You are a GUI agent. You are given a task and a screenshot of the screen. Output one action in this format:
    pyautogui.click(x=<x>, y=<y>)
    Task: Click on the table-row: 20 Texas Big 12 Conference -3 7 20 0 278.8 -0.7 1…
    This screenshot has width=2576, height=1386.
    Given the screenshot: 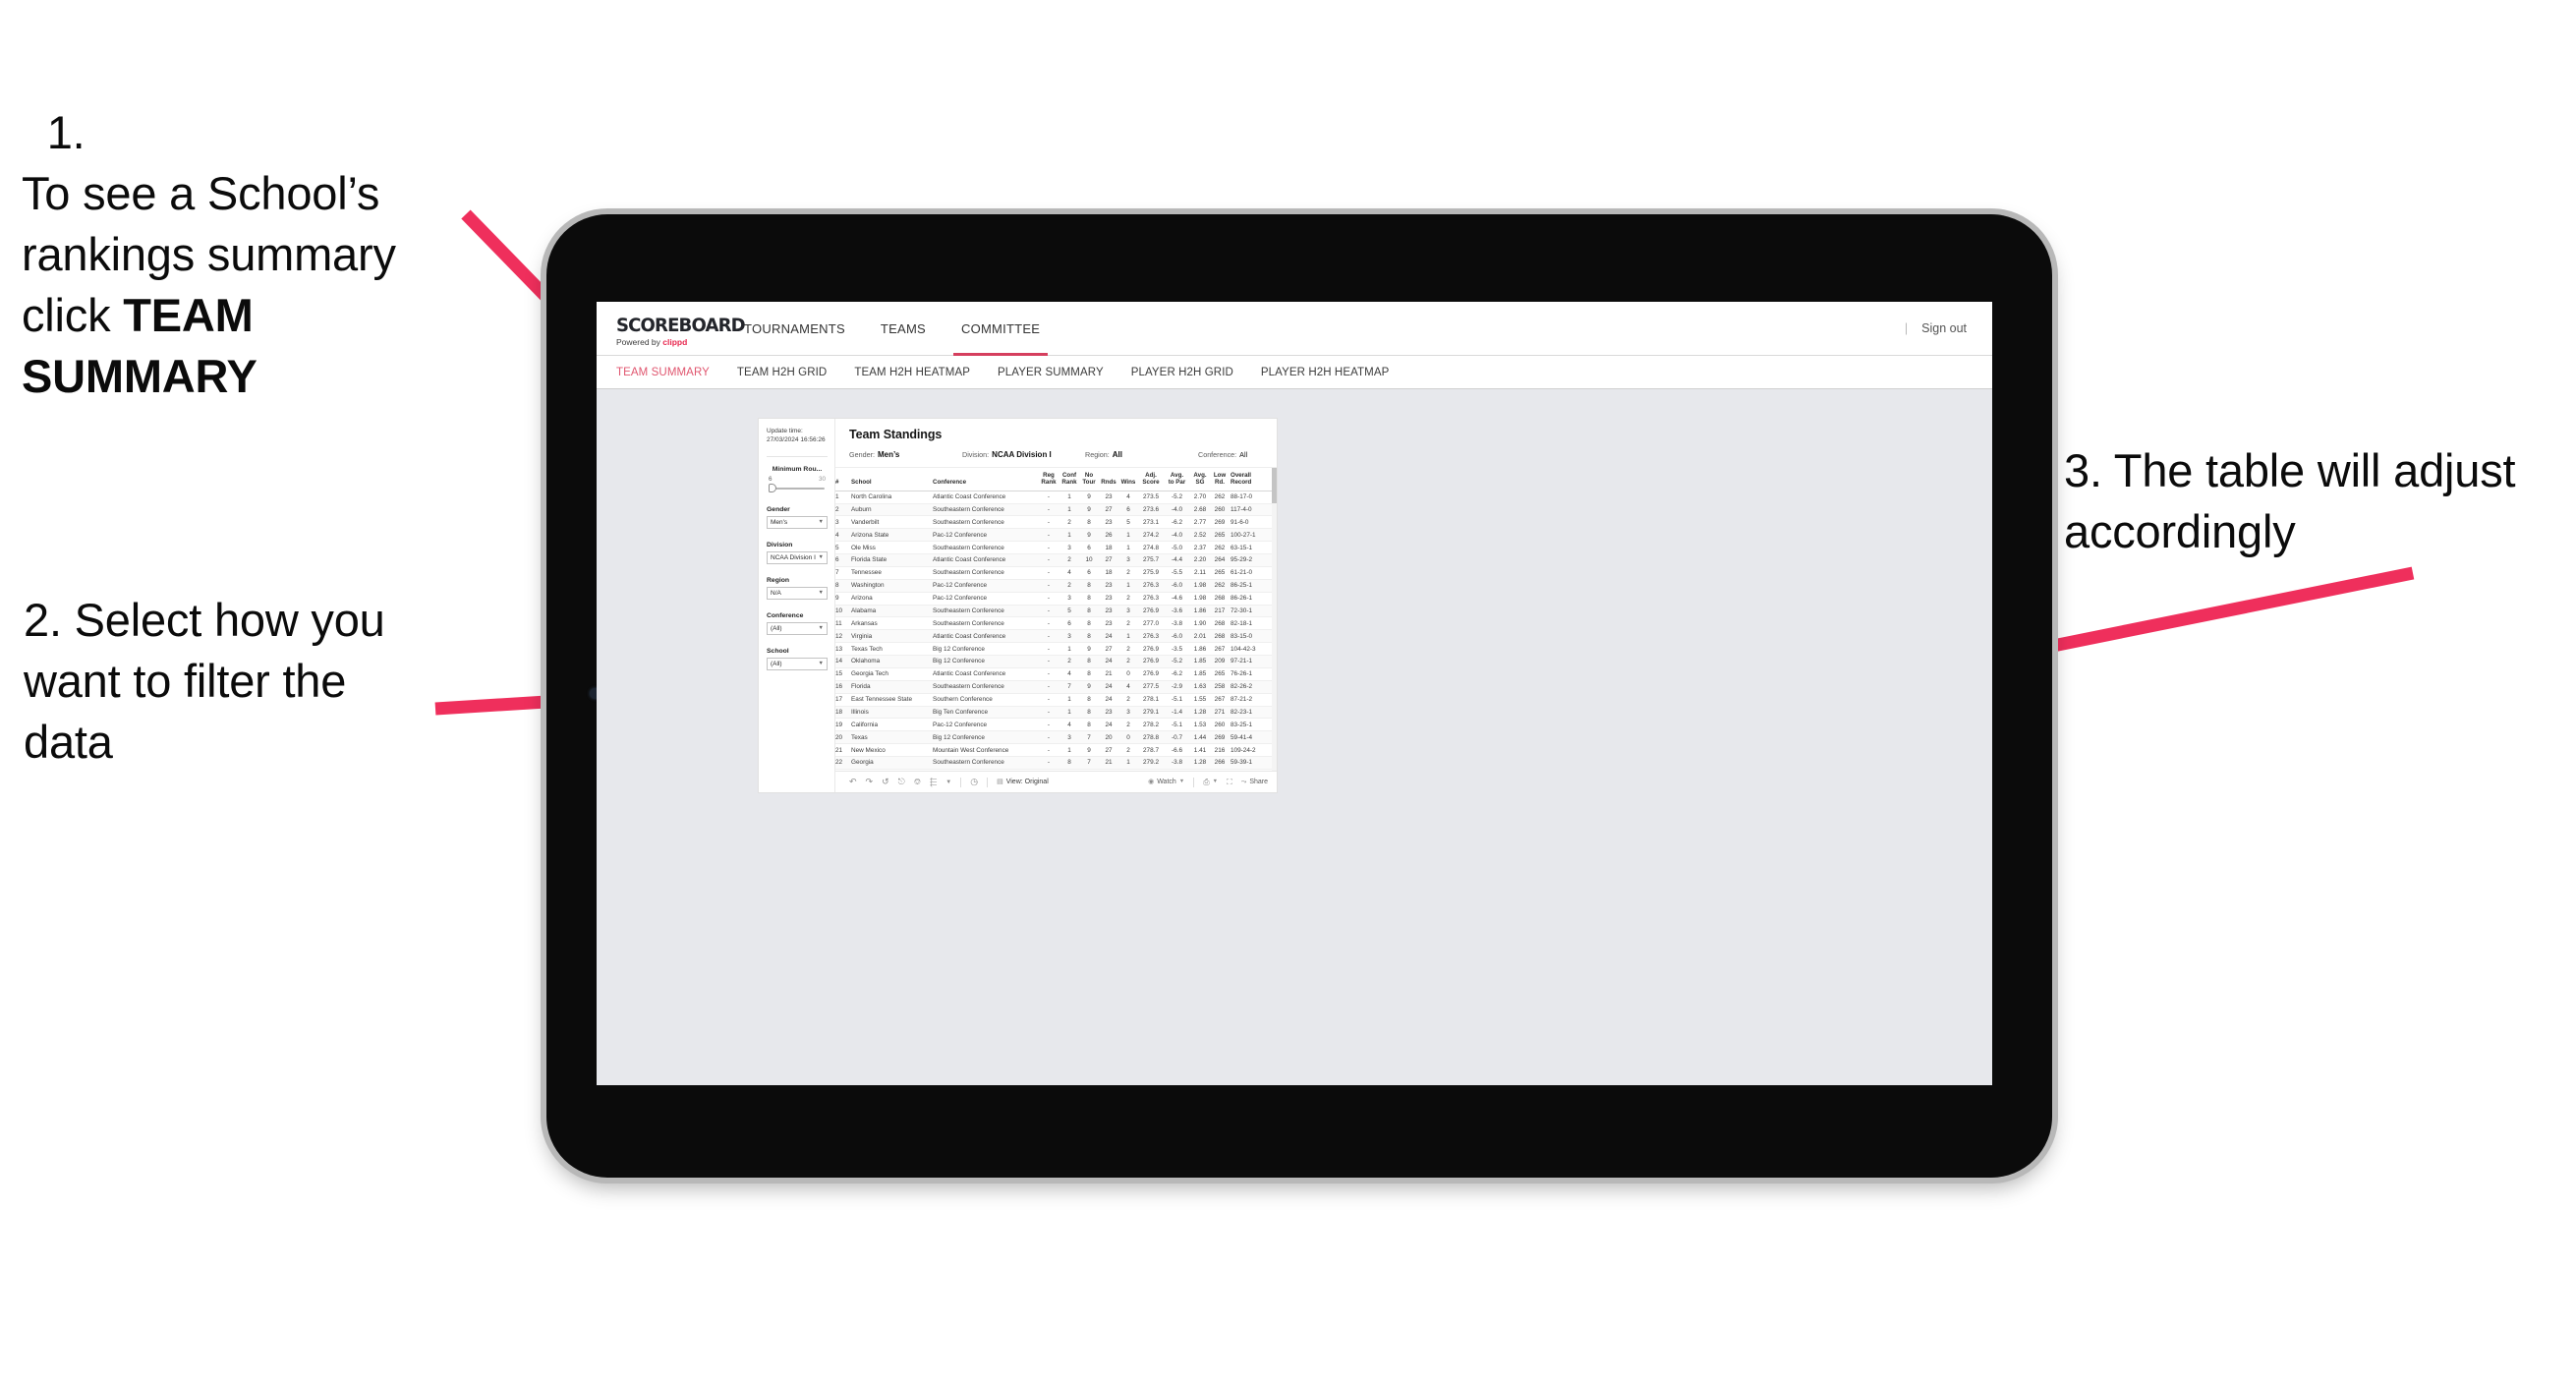 What is the action you would take?
    pyautogui.click(x=1056, y=737)
    